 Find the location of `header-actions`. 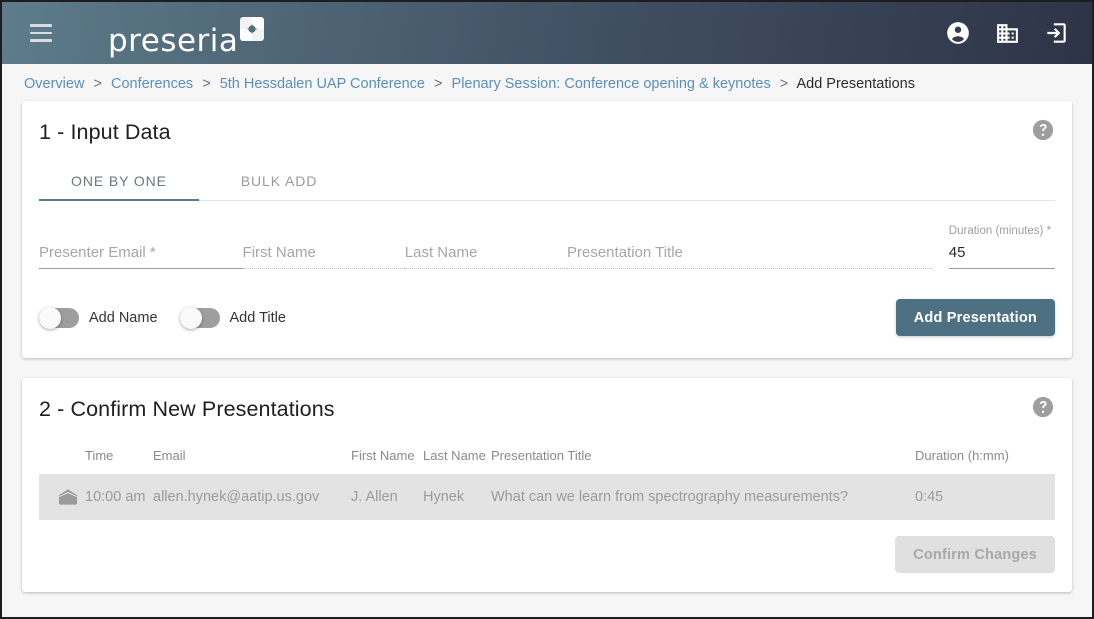

header-actions is located at coordinates (1007, 33).